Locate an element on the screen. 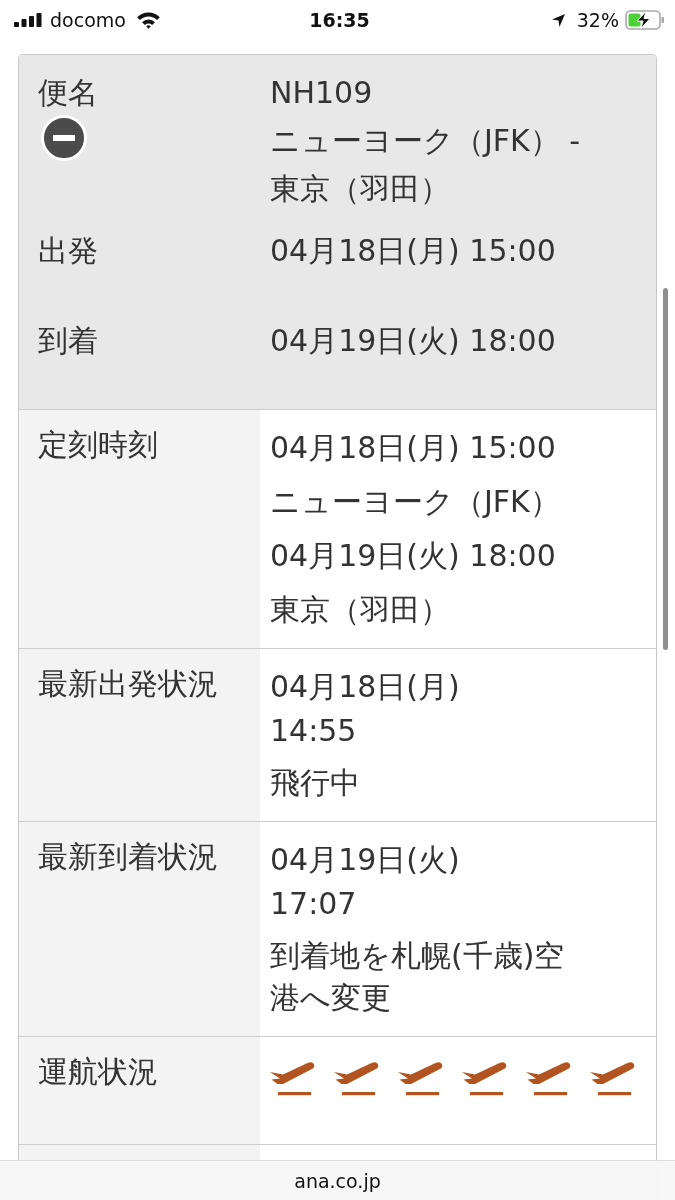  row-value: 04月18日(月) is located at coordinates (365, 687).